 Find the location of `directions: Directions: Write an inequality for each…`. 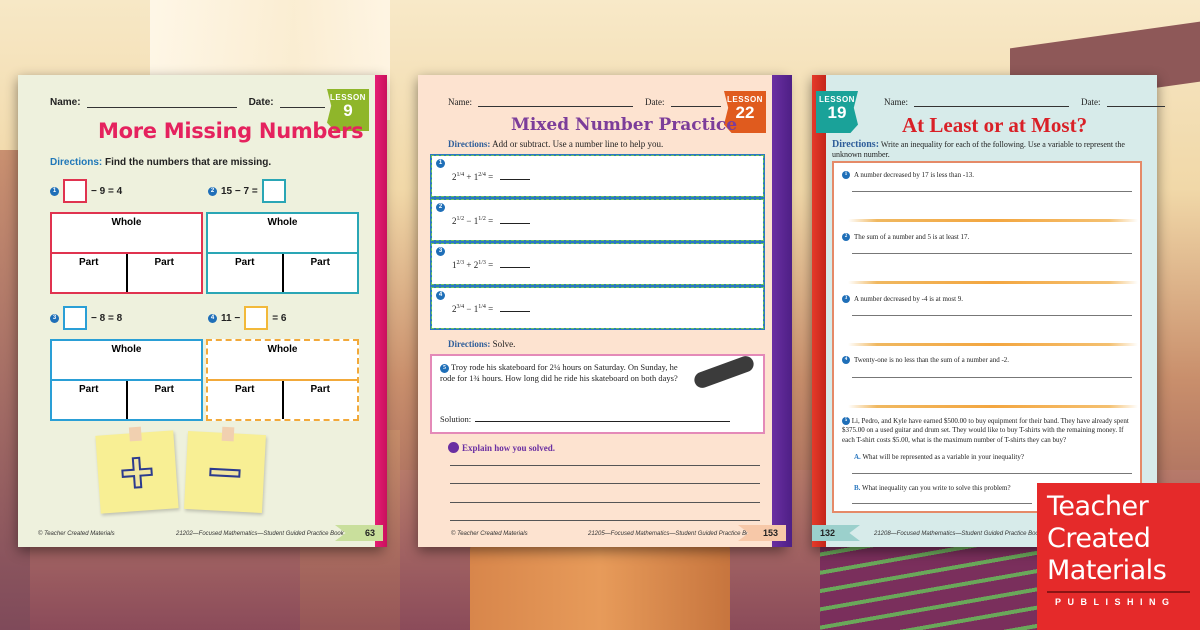

directions: Directions: Write an inequality for each… is located at coordinates (987, 149).